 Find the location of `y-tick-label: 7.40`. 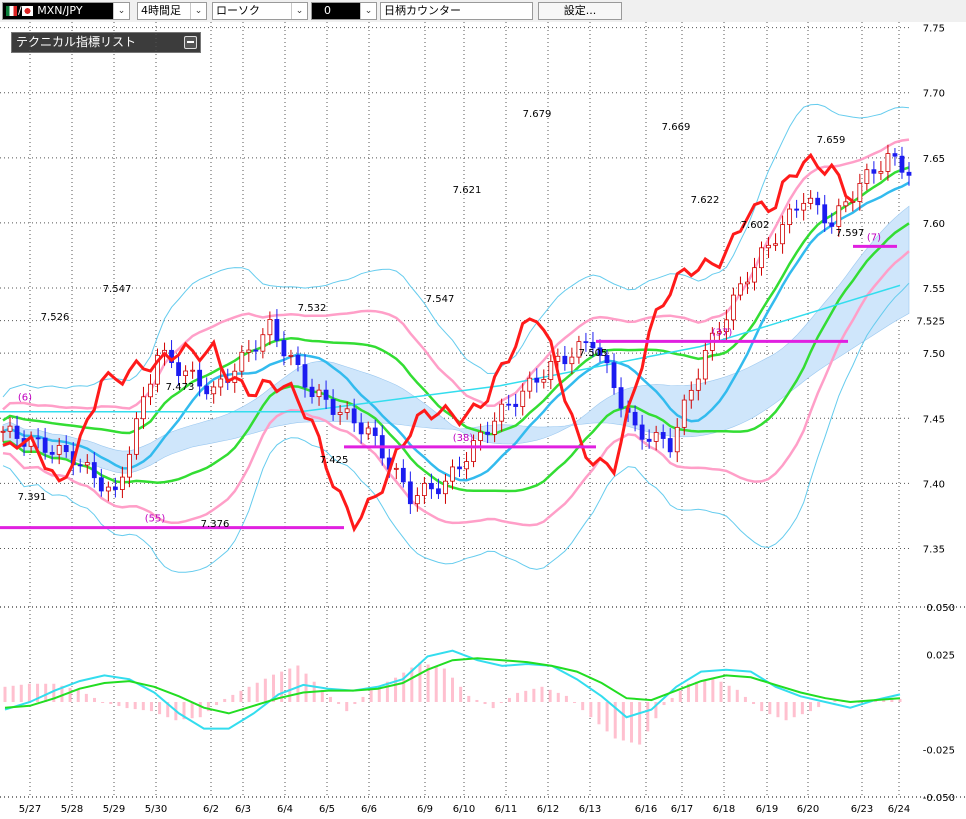

y-tick-label: 7.40 is located at coordinates (934, 484).